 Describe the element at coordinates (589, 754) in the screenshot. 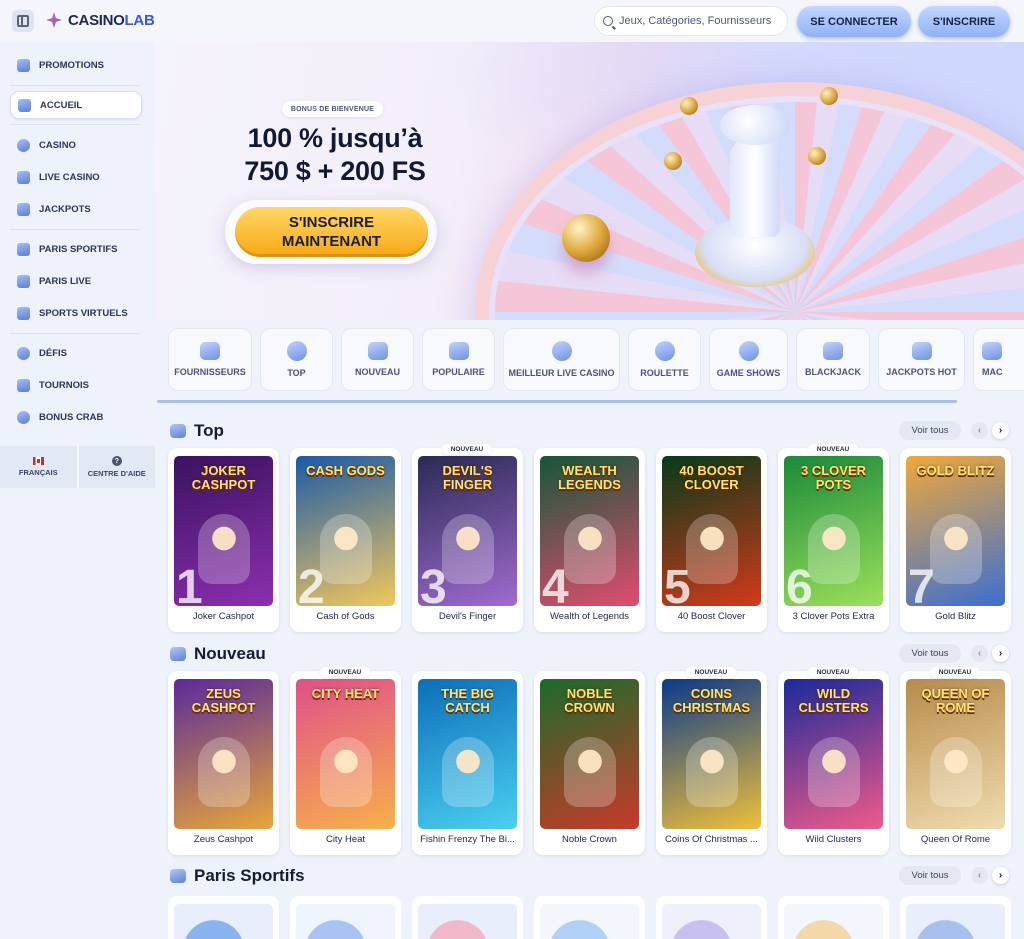

I see `game-thumbnail: NOBLE CROWN` at that location.